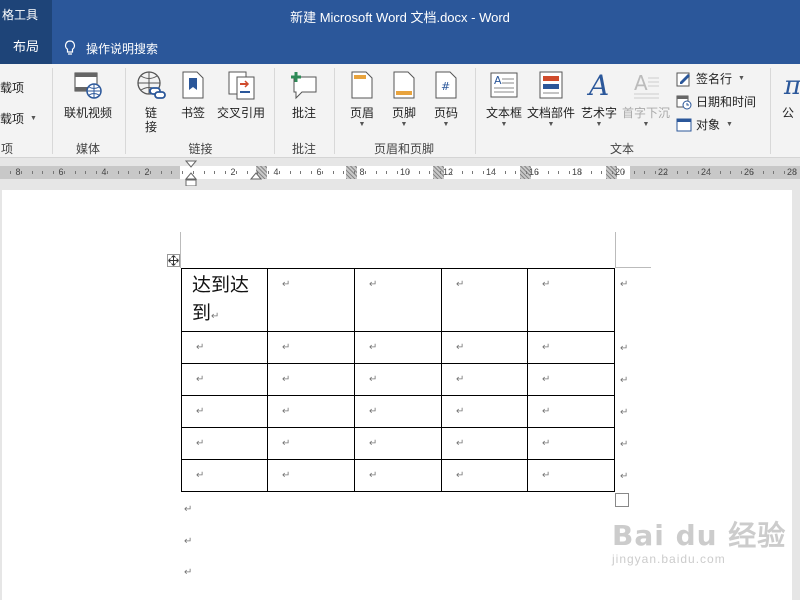  I want to click on ruler-number: 2, so click(233, 172).